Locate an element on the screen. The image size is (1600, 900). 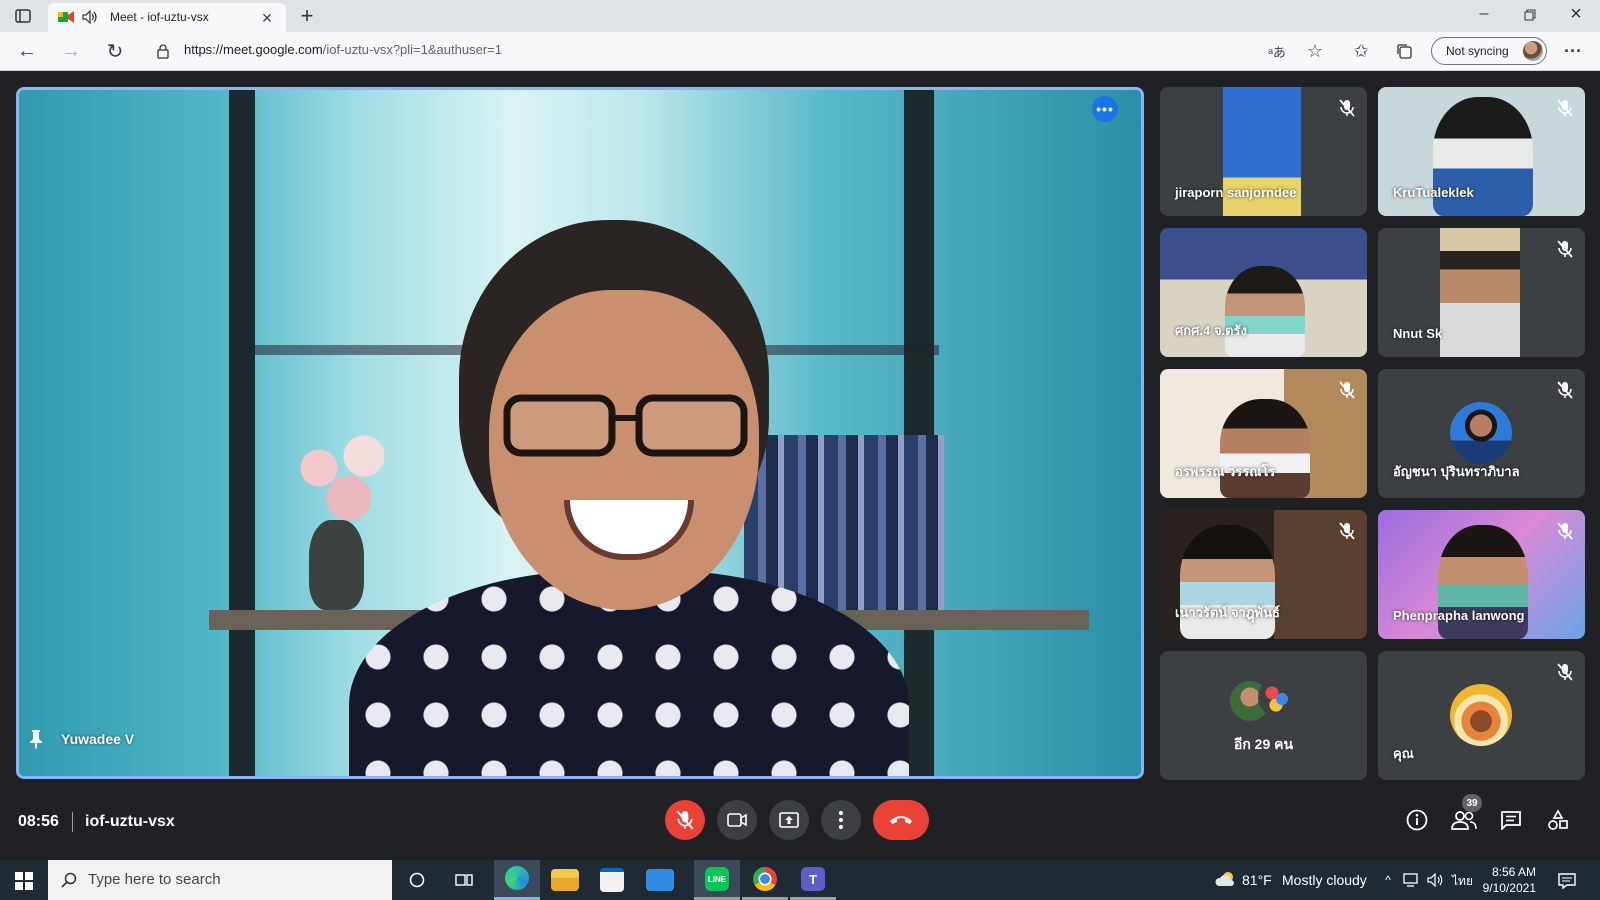
close-window-icon: × is located at coordinates (1576, 14).